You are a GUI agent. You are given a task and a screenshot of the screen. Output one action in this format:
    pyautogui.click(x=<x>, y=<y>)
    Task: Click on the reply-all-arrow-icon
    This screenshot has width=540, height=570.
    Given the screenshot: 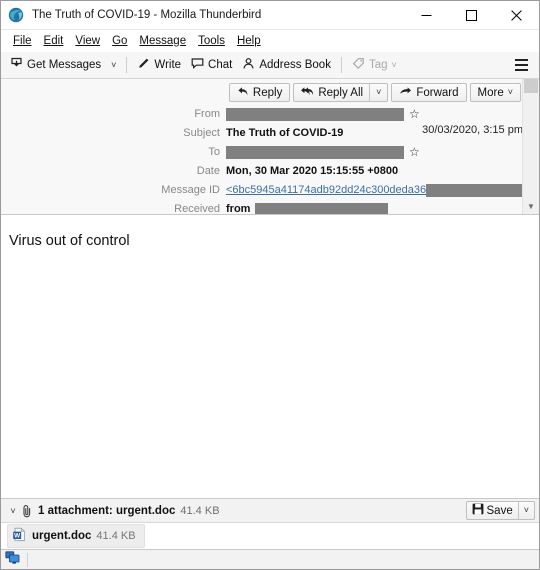 What is the action you would take?
    pyautogui.click(x=307, y=93)
    